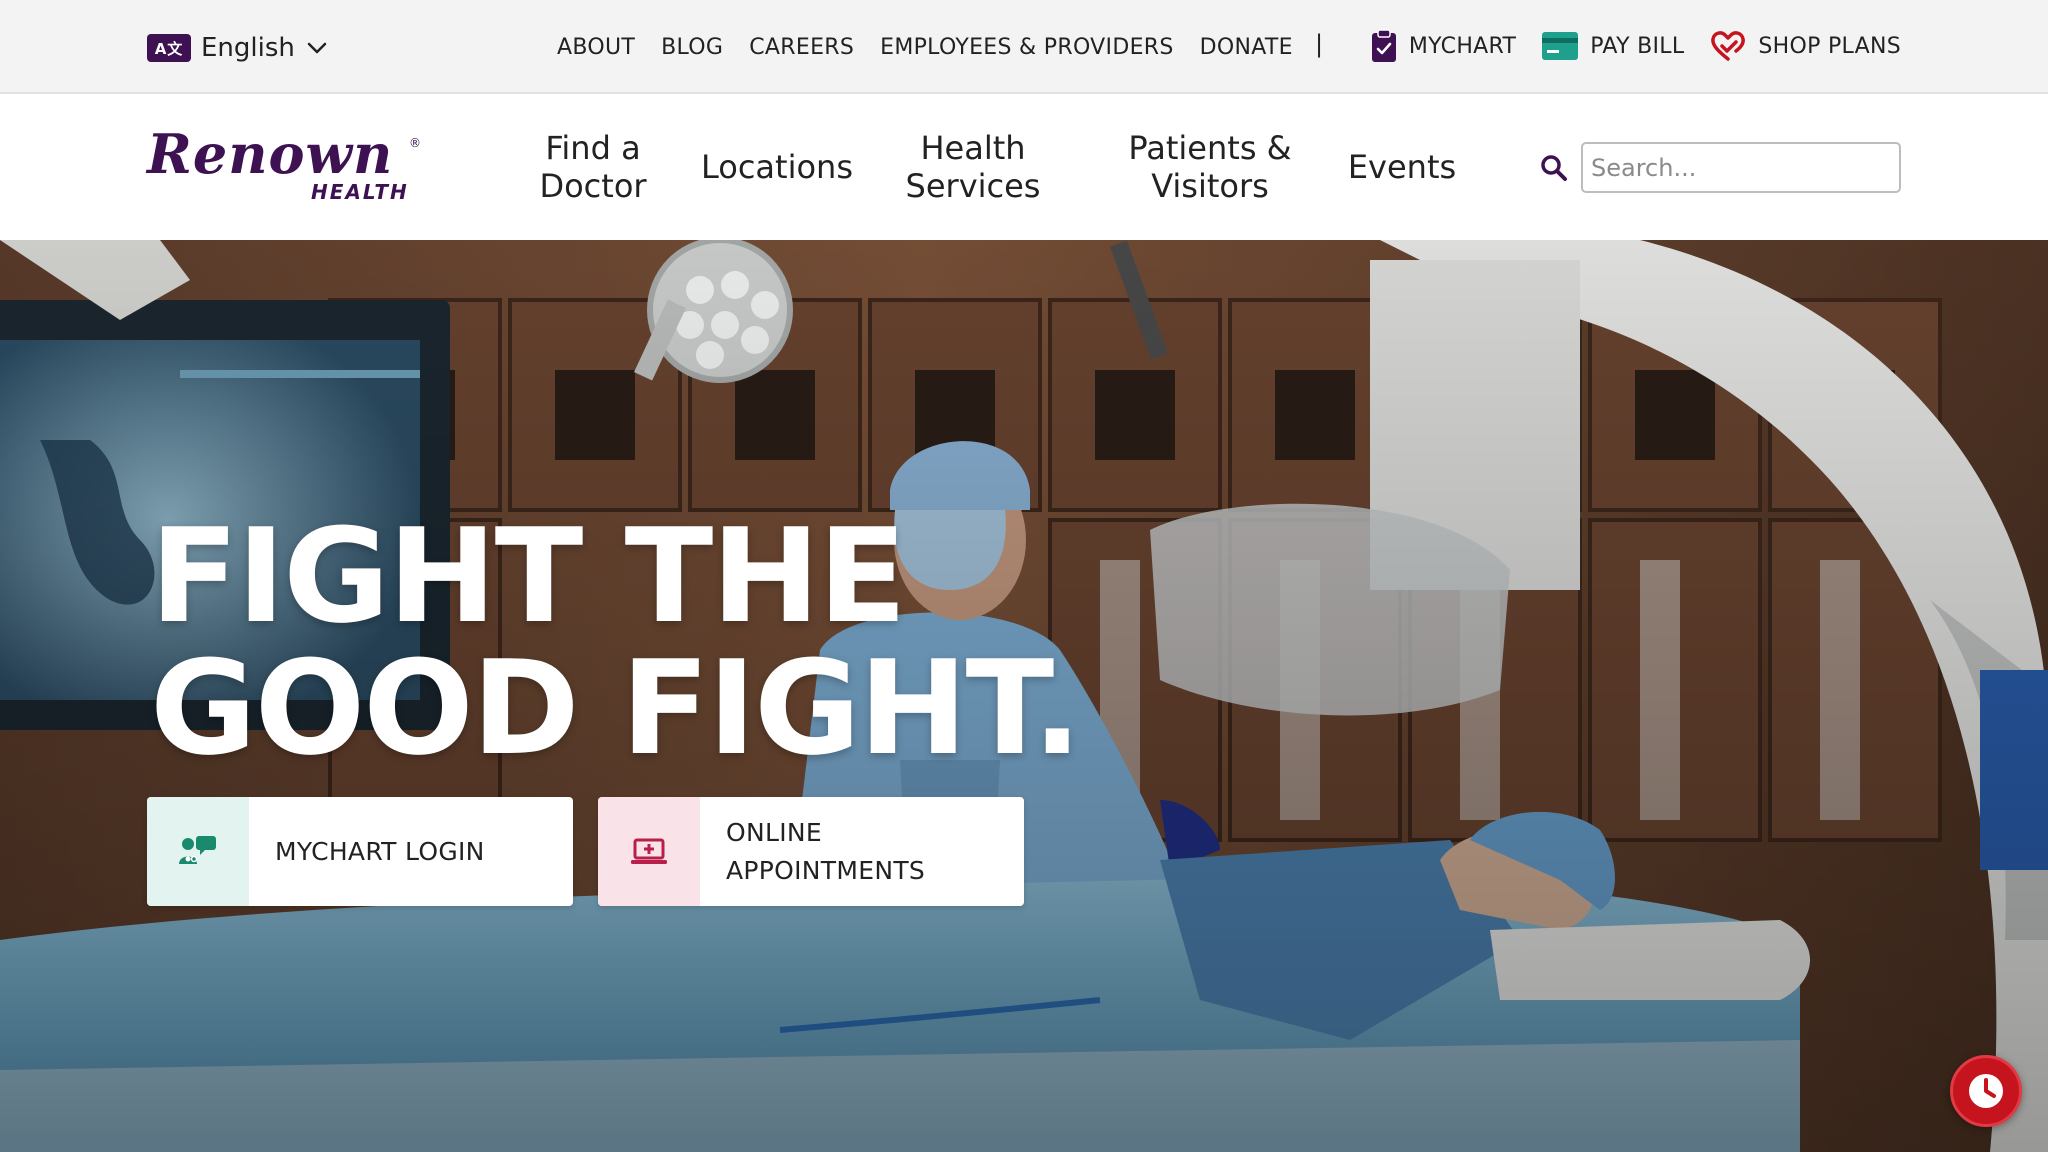  I want to click on chat-users-icon, so click(197, 849).